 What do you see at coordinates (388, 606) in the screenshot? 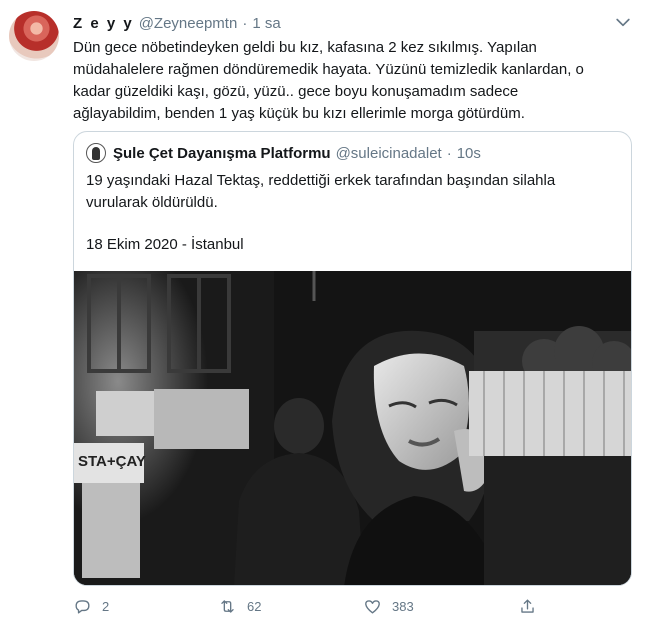
I see `like-button: 383` at bounding box center [388, 606].